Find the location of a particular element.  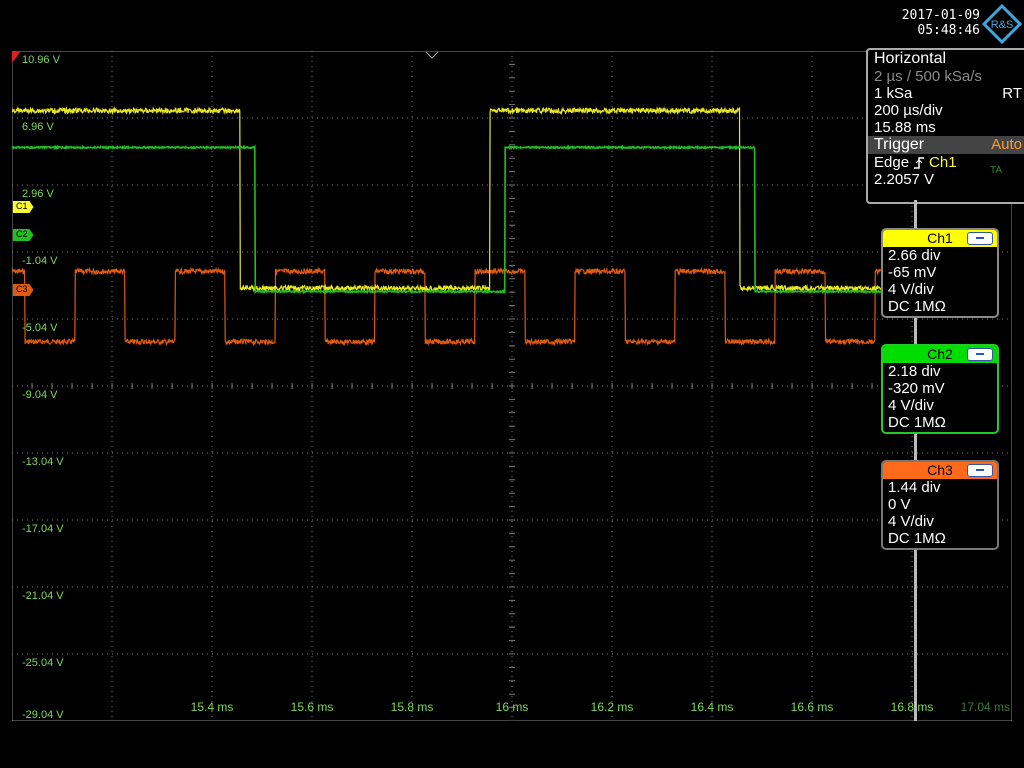

logo-text: R&S is located at coordinates (1002, 25).